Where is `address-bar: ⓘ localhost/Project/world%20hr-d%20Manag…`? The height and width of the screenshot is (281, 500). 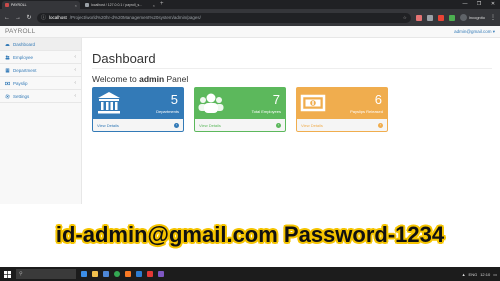 address-bar: ⓘ localhost/Project/world%20hr-d%20Manag… is located at coordinates (224, 17).